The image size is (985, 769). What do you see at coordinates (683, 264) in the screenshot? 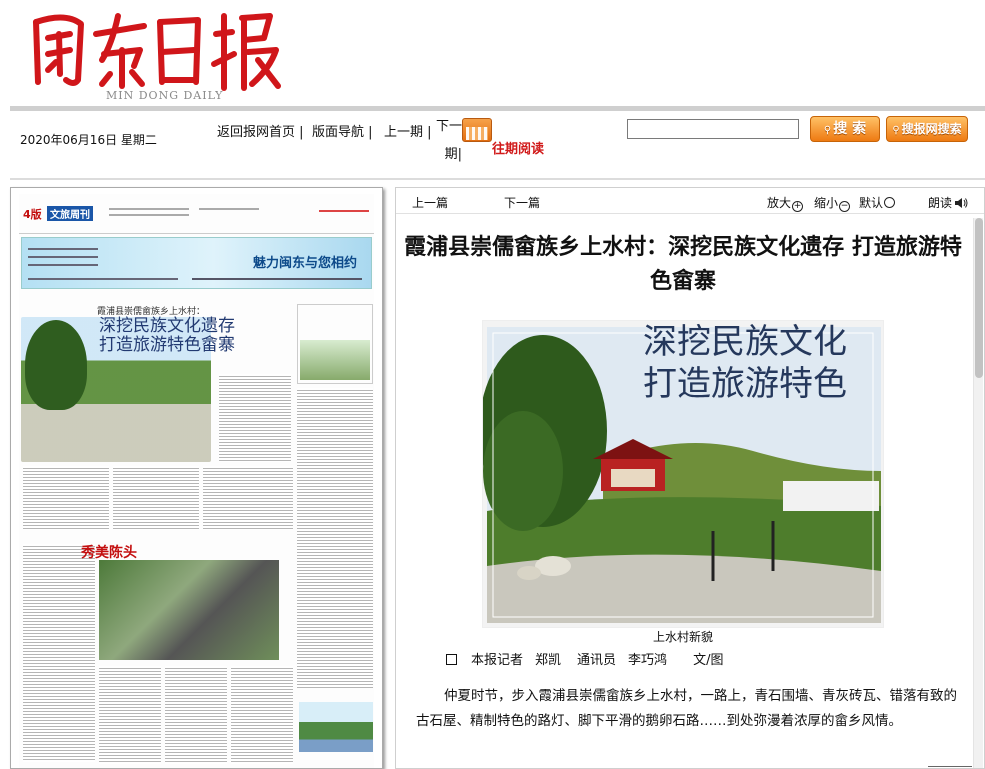
I see `article-title: 霞浦县崇儒畲族乡上水村：深挖民族文化遗存 打造旅游特色畲寨` at bounding box center [683, 264].